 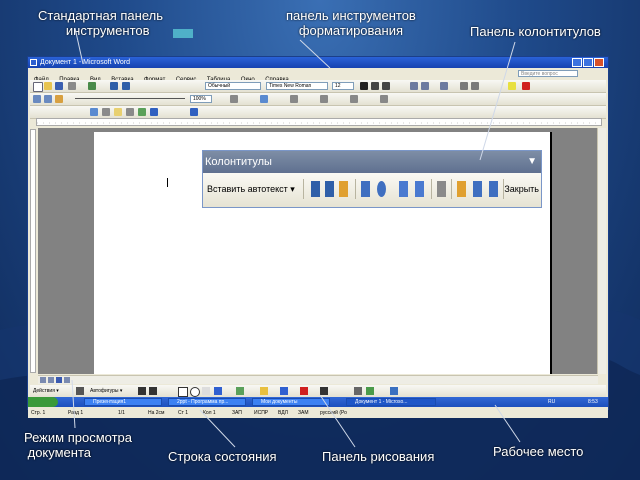 I want to click on show-previous-icon, so click(x=477, y=189).